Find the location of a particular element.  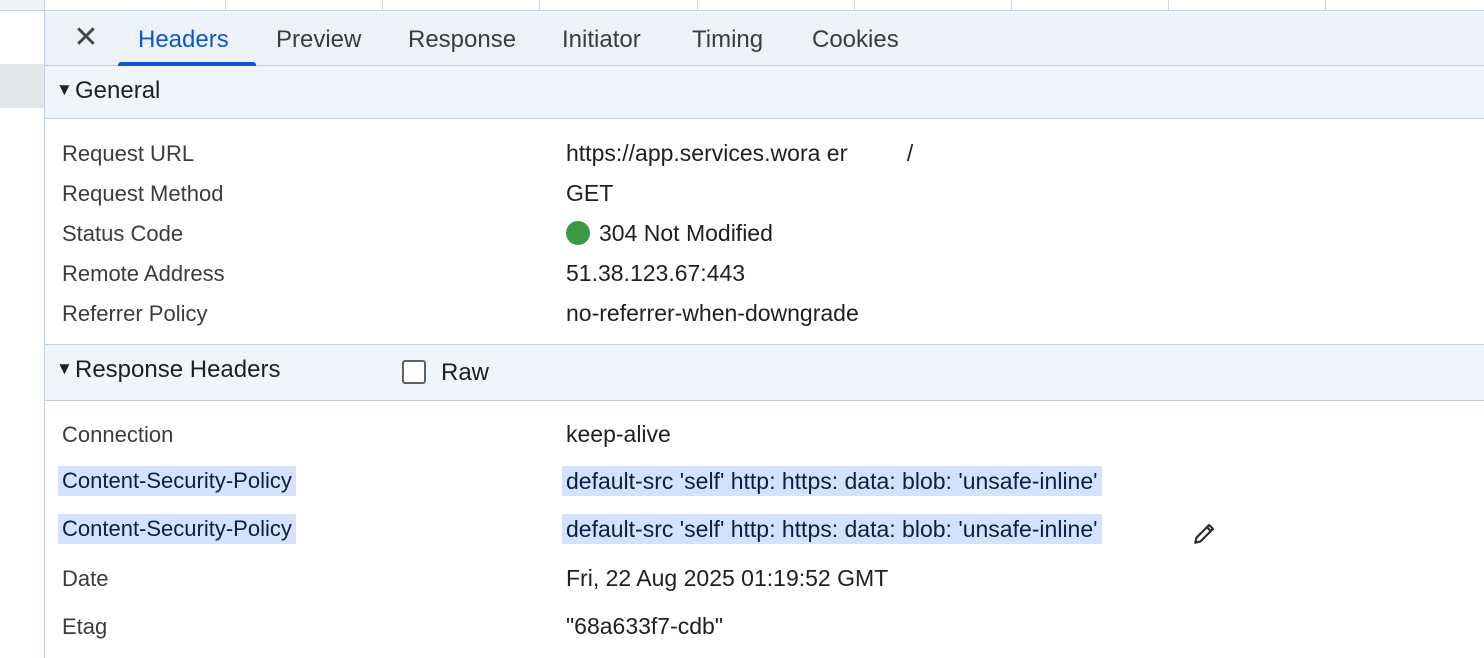

header-key: Status Code is located at coordinates (123, 233).